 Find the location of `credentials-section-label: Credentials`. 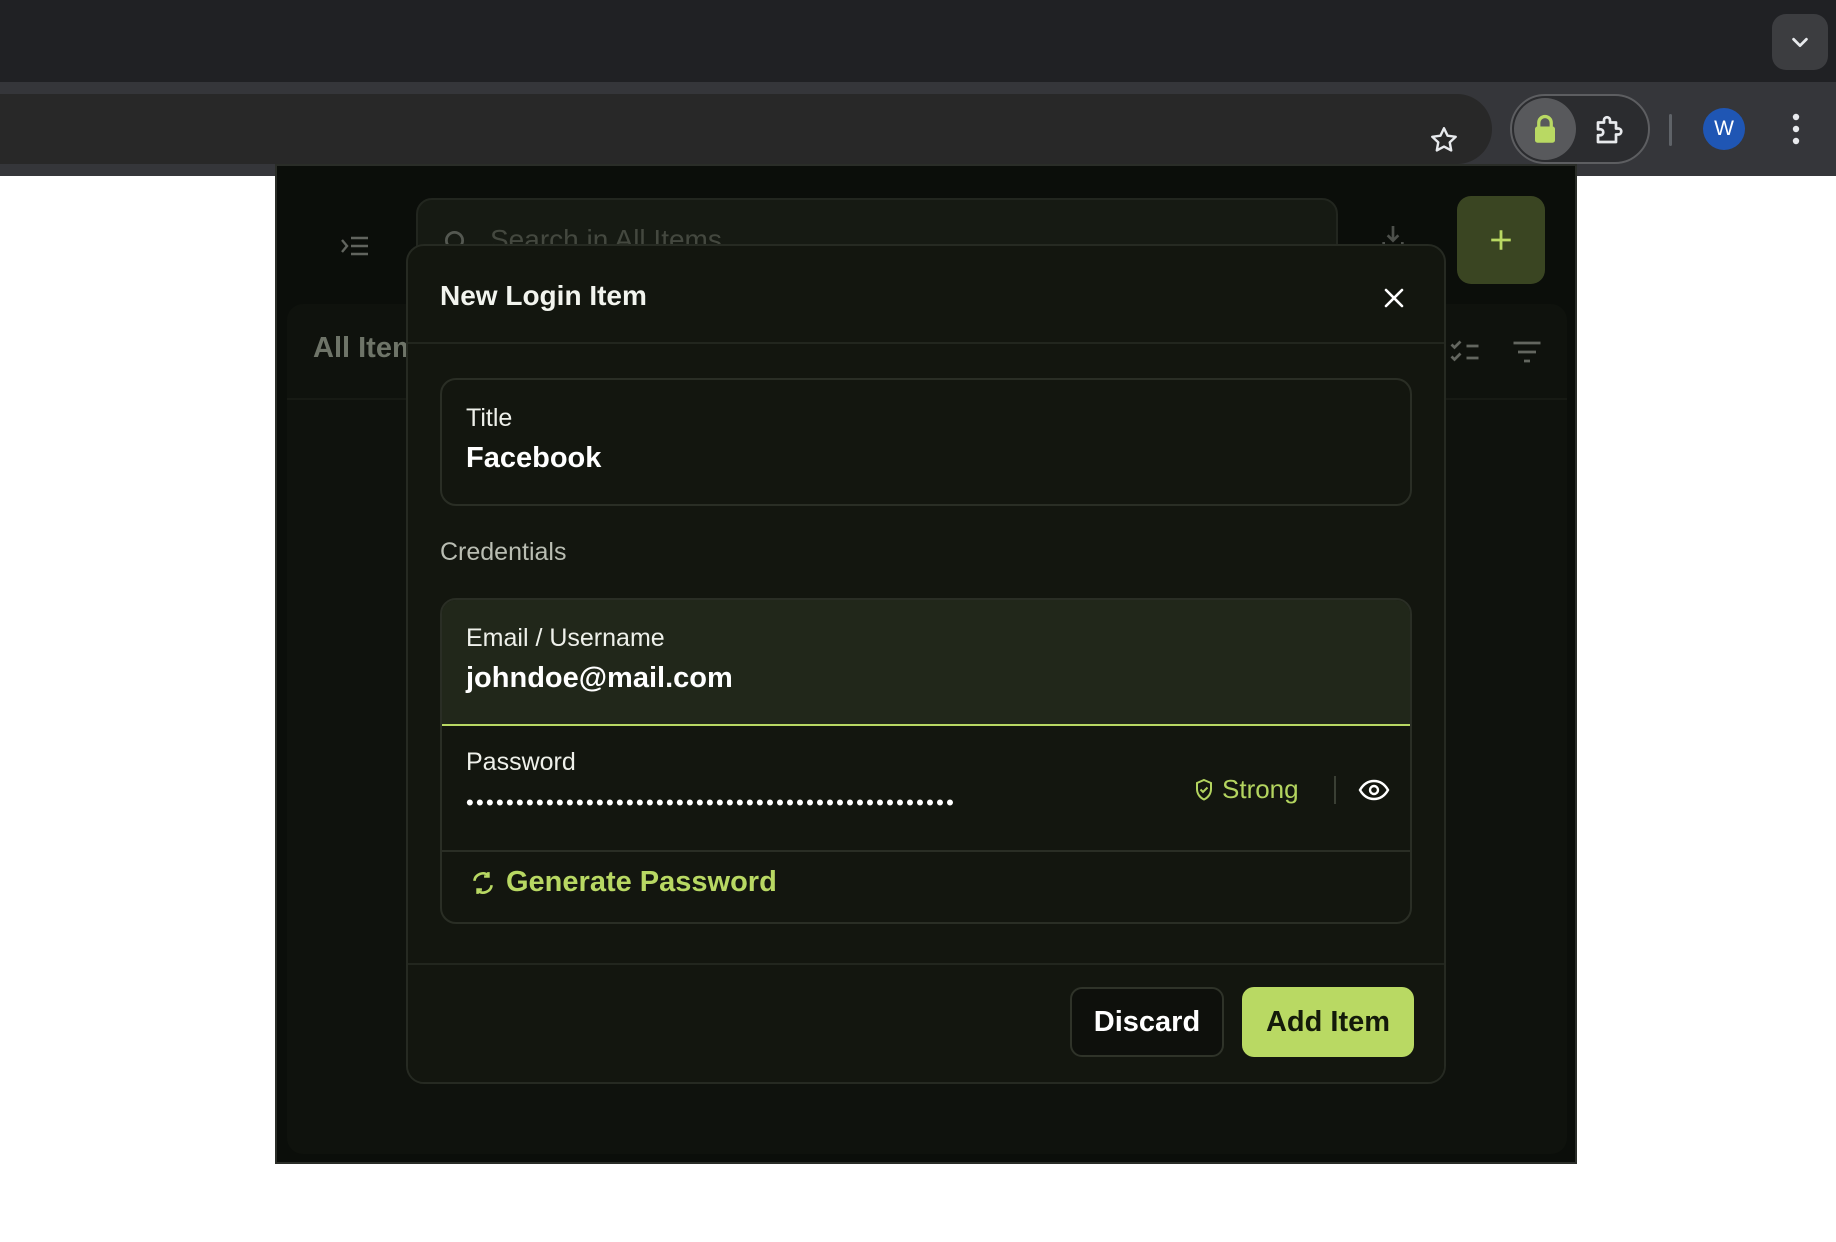

credentials-section-label: Credentials is located at coordinates (503, 552).